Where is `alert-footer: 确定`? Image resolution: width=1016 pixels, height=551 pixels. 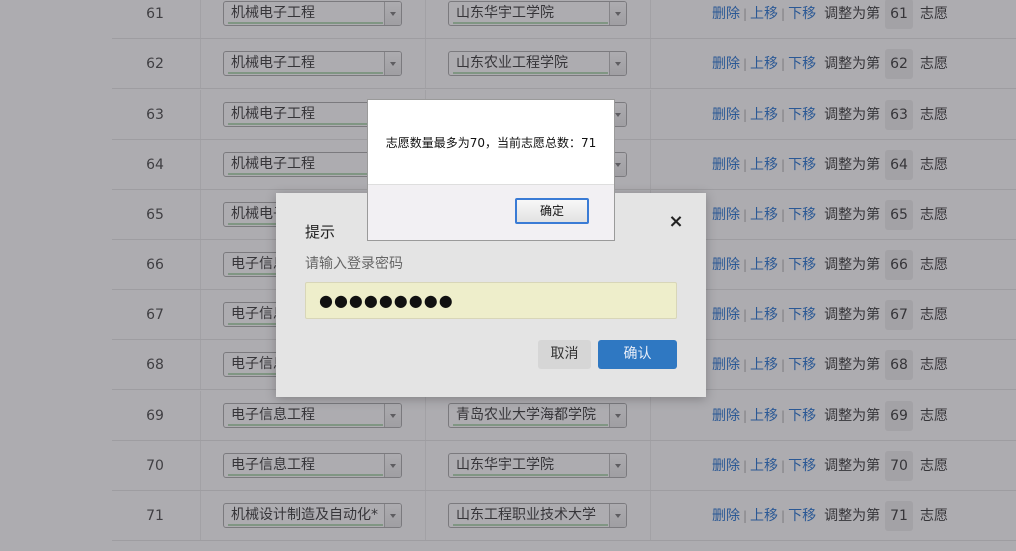
alert-footer: 确定 is located at coordinates (491, 212).